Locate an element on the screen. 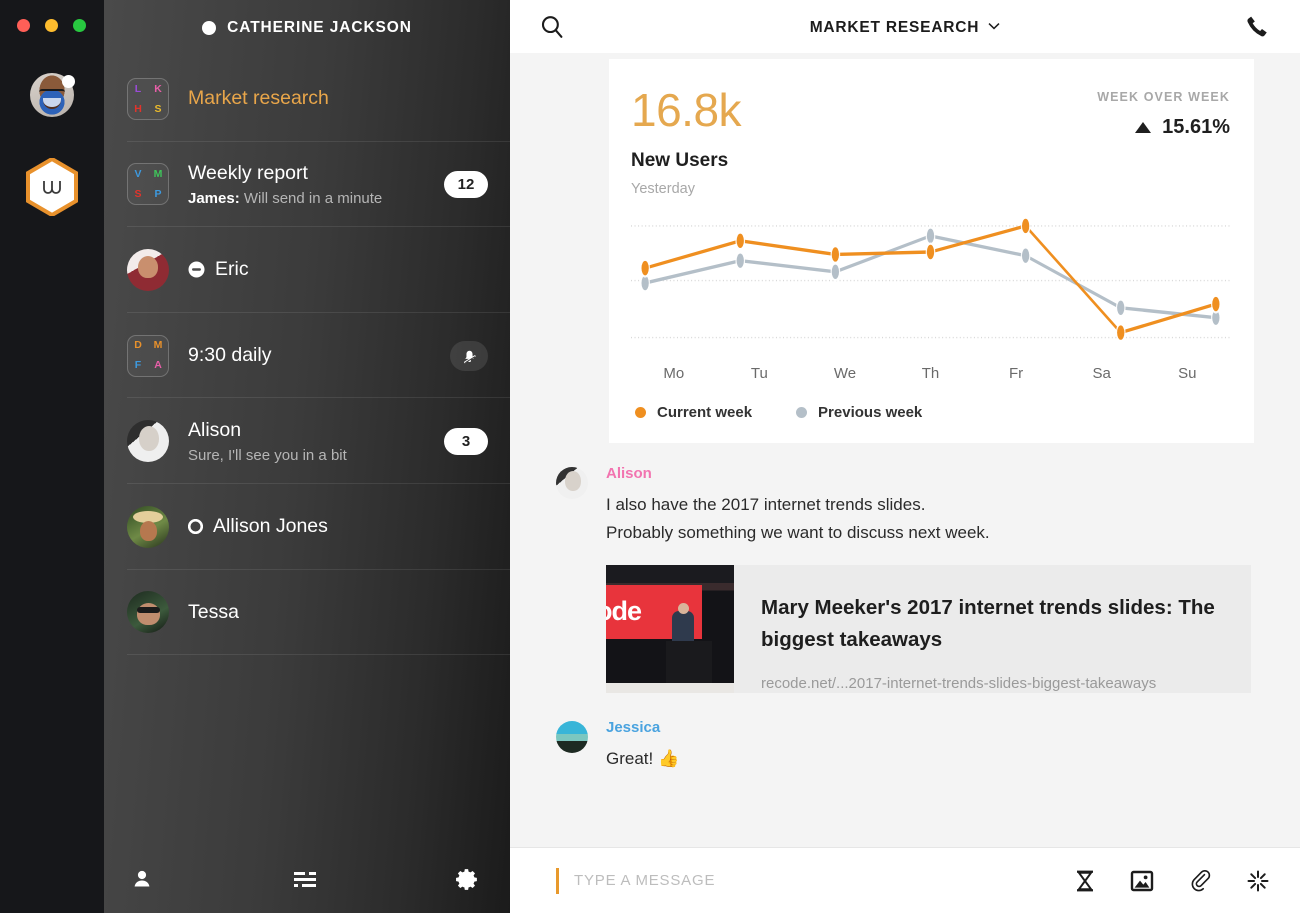  conversation-preview: James: Will send in a minute is located at coordinates (316, 198).